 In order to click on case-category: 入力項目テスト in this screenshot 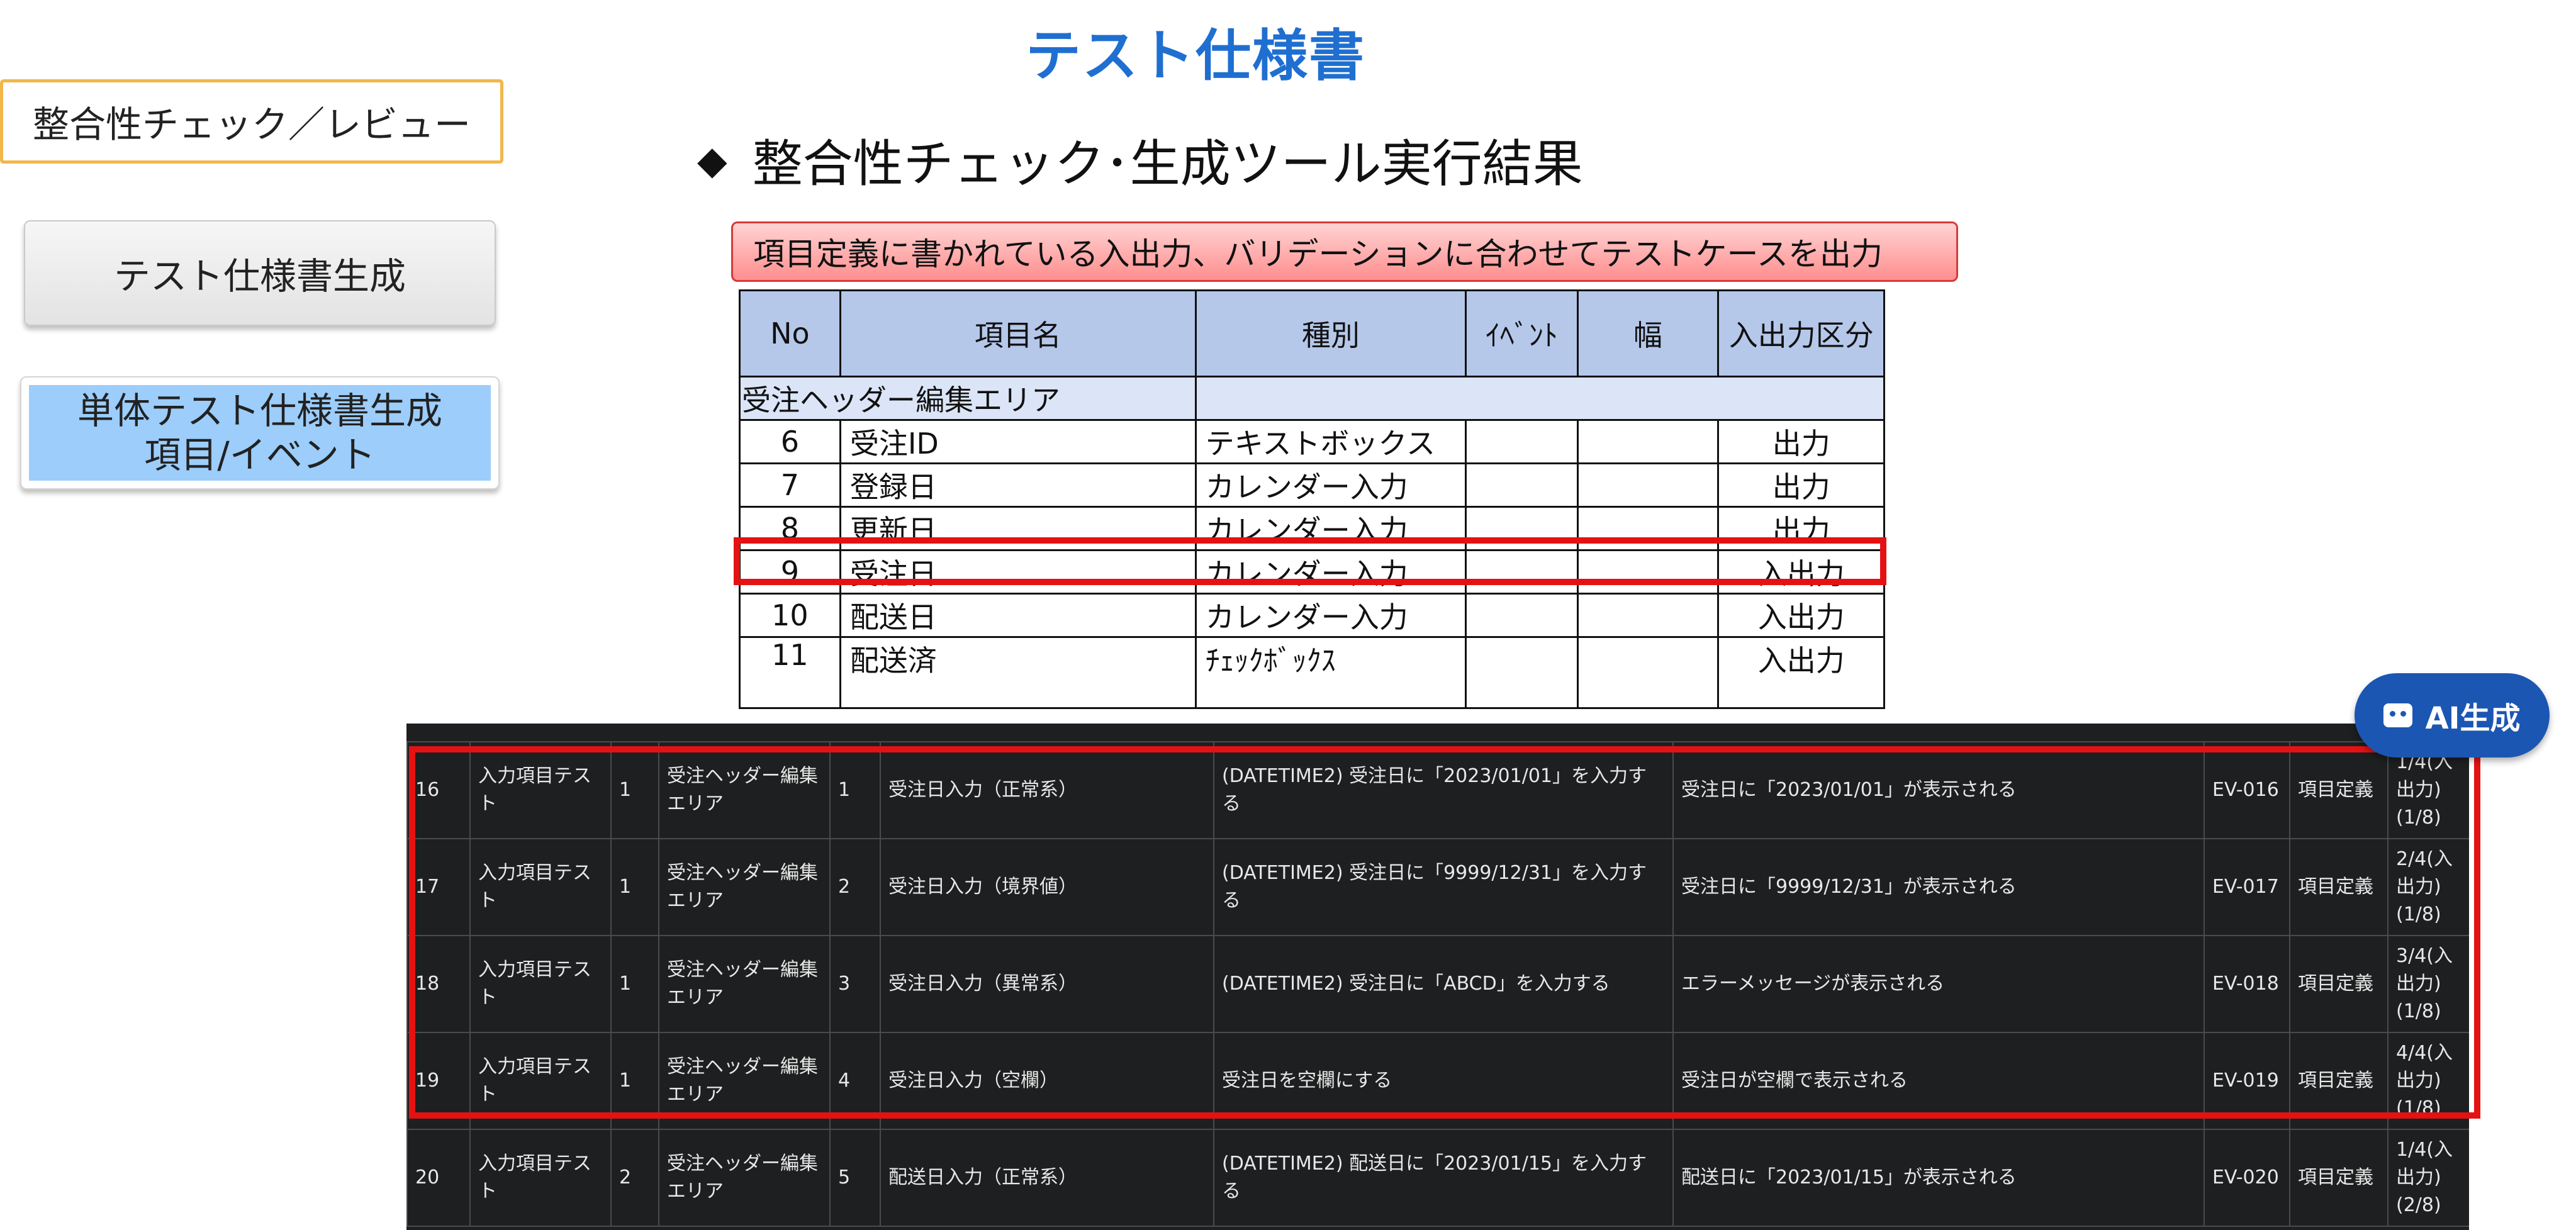, I will do `click(540, 1178)`.